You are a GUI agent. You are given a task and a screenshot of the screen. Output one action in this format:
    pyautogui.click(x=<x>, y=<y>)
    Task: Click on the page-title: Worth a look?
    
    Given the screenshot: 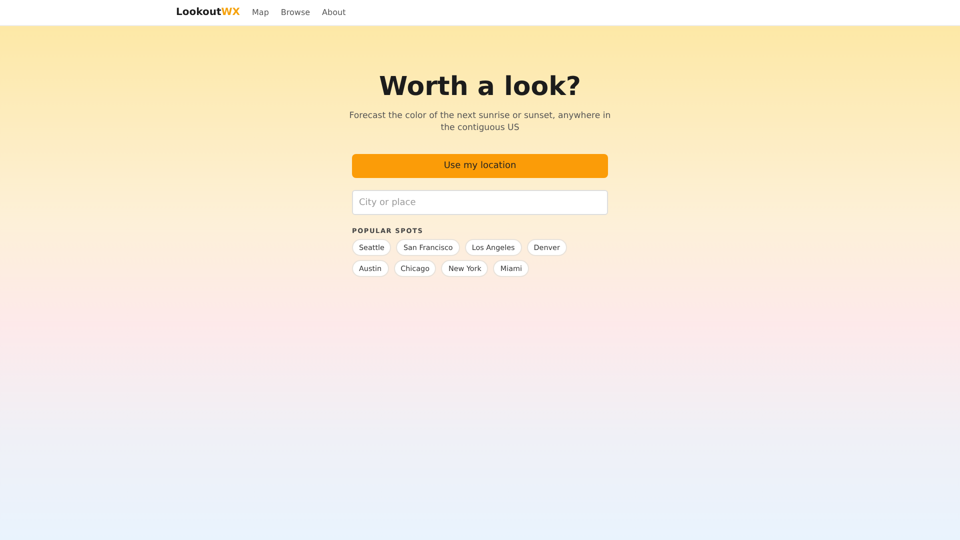 What is the action you would take?
    pyautogui.click(x=480, y=87)
    